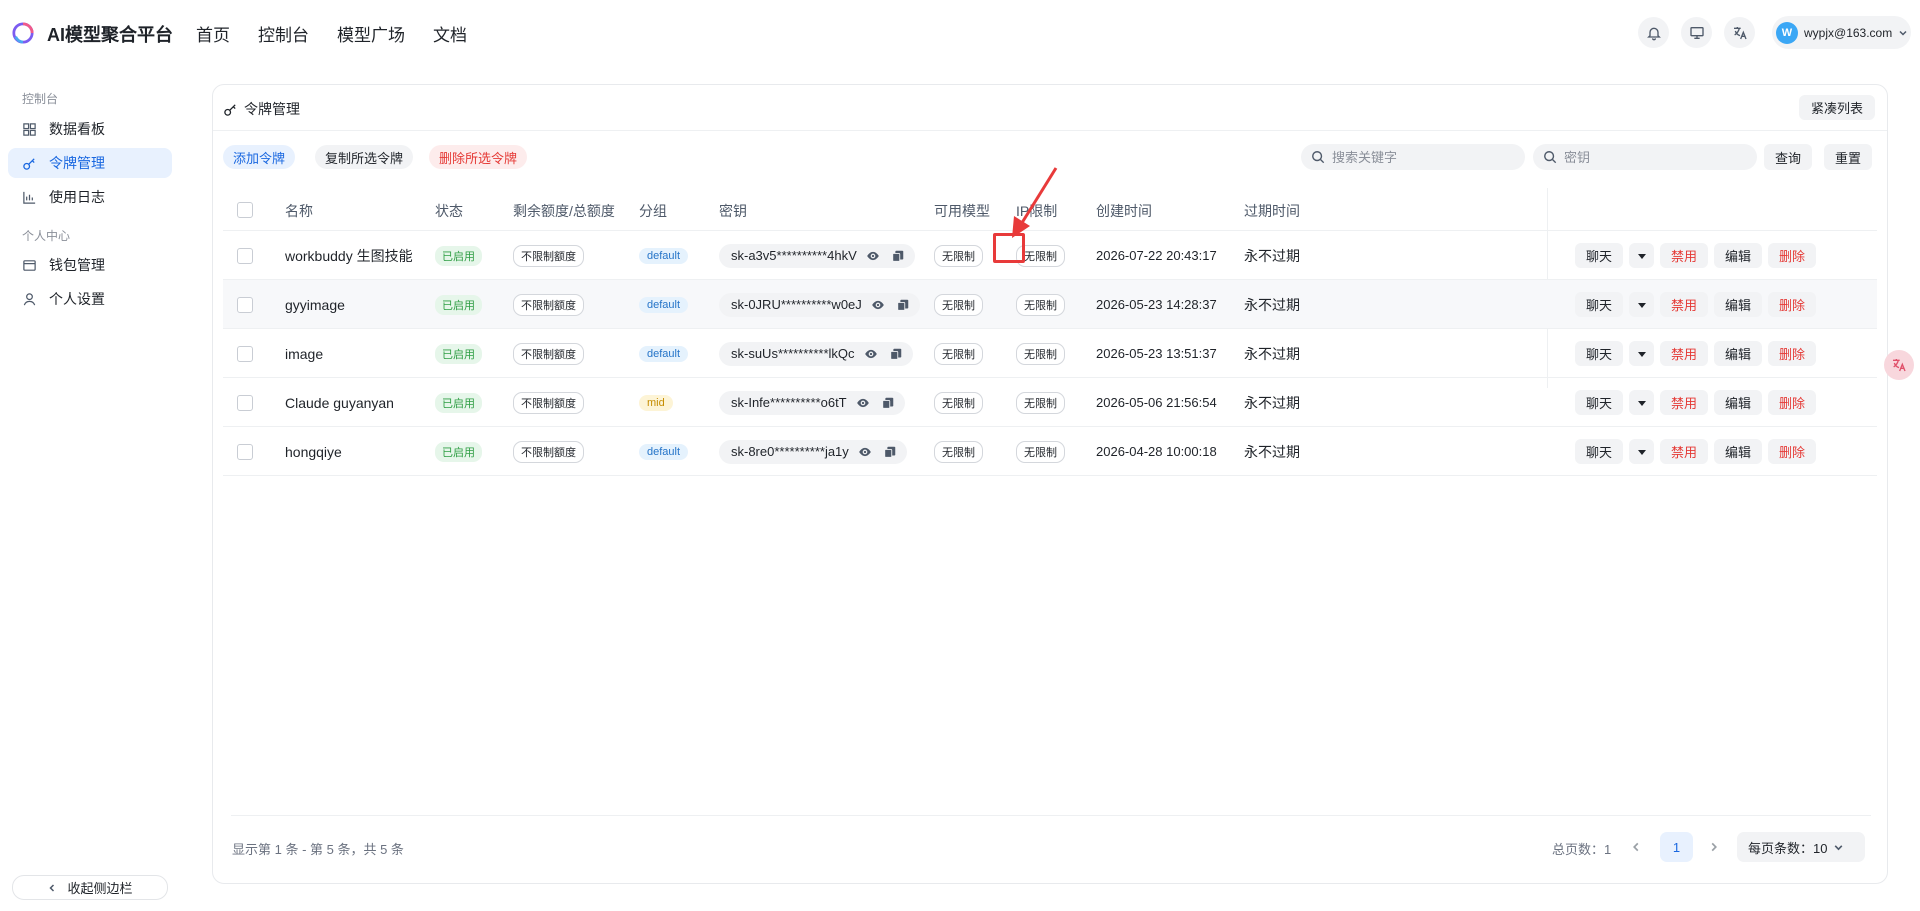 The image size is (1920, 911). Describe the element at coordinates (1696, 32) in the screenshot. I see `theme-button` at that location.